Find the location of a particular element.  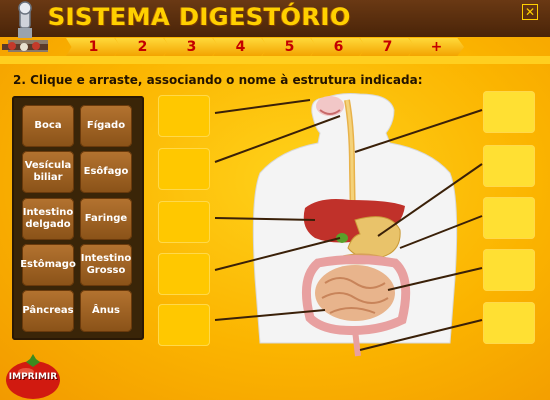

tab-7: 7 is located at coordinates (387, 47).